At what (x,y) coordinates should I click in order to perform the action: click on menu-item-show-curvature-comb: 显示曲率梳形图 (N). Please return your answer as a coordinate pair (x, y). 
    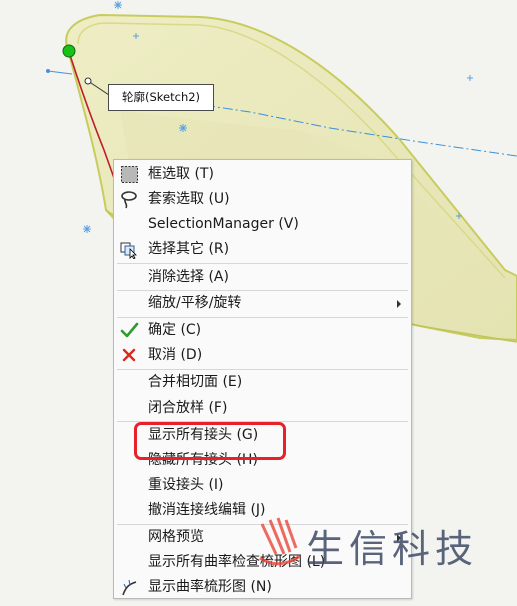
    Looking at the image, I should click on (262, 587).